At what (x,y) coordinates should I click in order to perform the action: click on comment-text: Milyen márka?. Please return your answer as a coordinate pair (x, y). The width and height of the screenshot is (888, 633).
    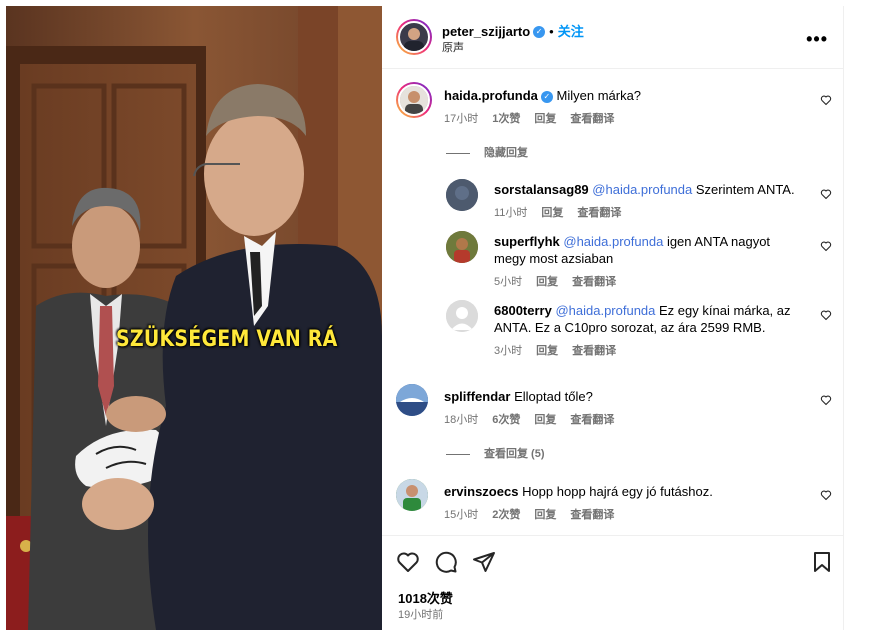
    Looking at the image, I should click on (599, 95).